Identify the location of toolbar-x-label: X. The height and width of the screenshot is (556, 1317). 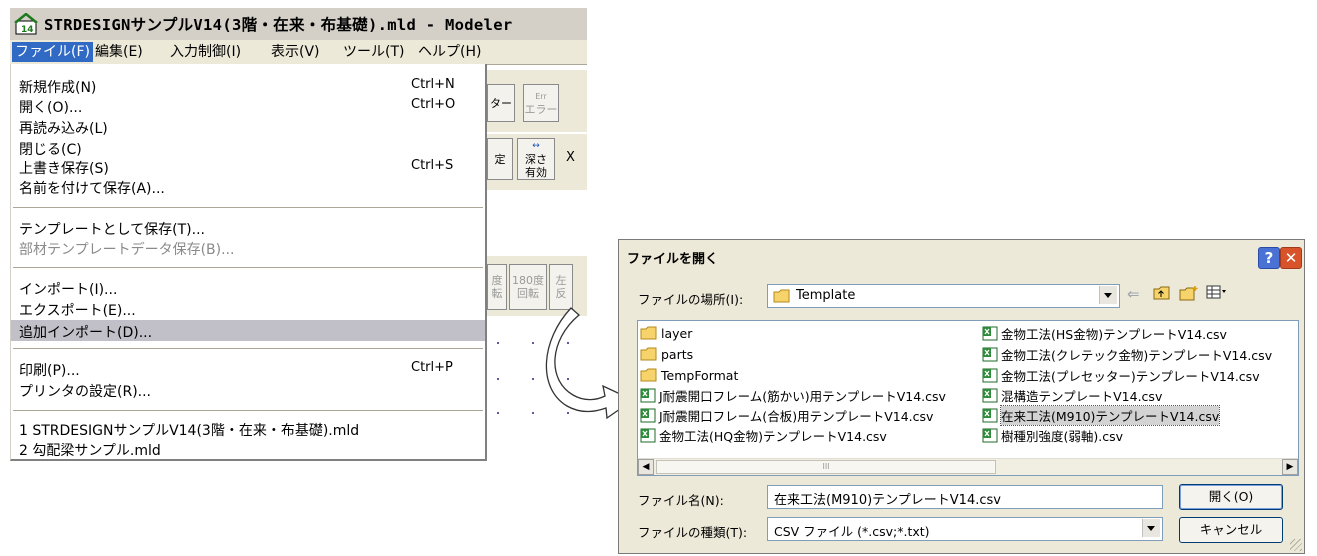
(570, 157).